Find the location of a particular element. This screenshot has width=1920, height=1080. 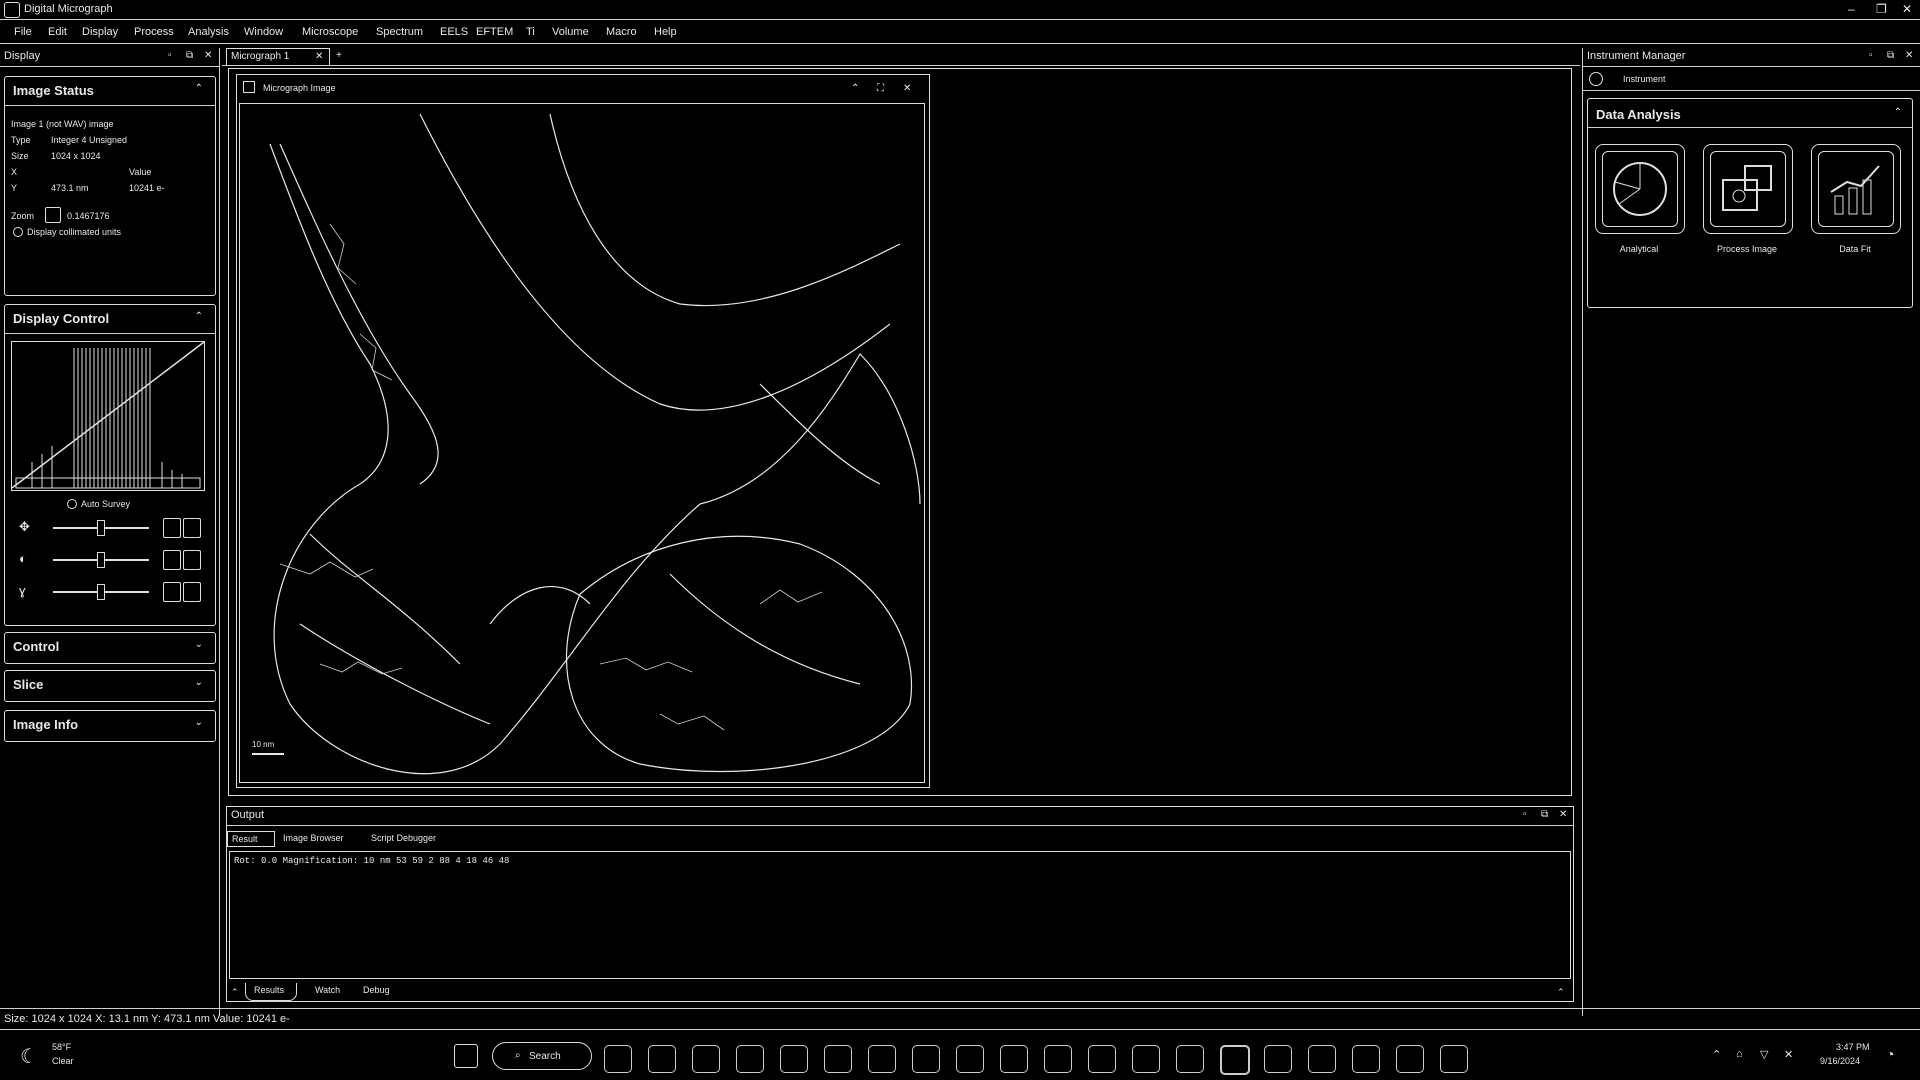

divider is located at coordinates (110, 333).